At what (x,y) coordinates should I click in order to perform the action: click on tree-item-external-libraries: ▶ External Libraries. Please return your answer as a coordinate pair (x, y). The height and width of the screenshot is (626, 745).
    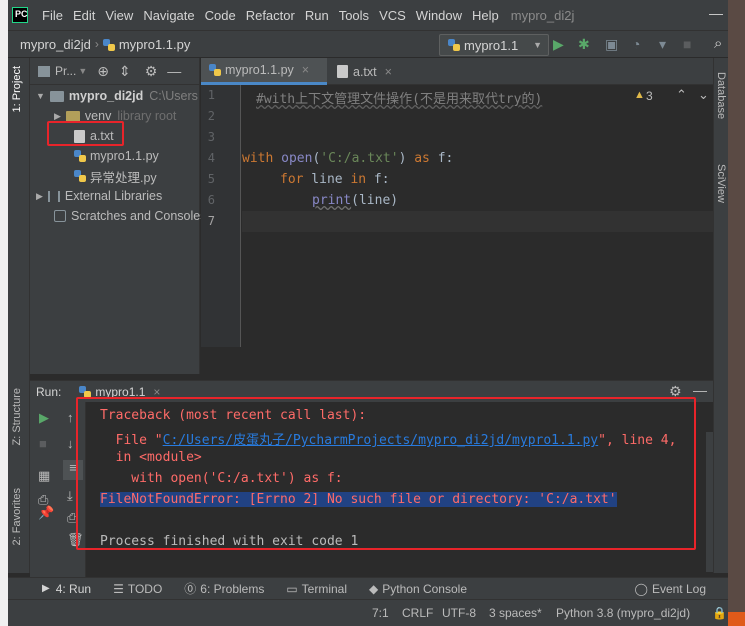
    Looking at the image, I should click on (99, 196).